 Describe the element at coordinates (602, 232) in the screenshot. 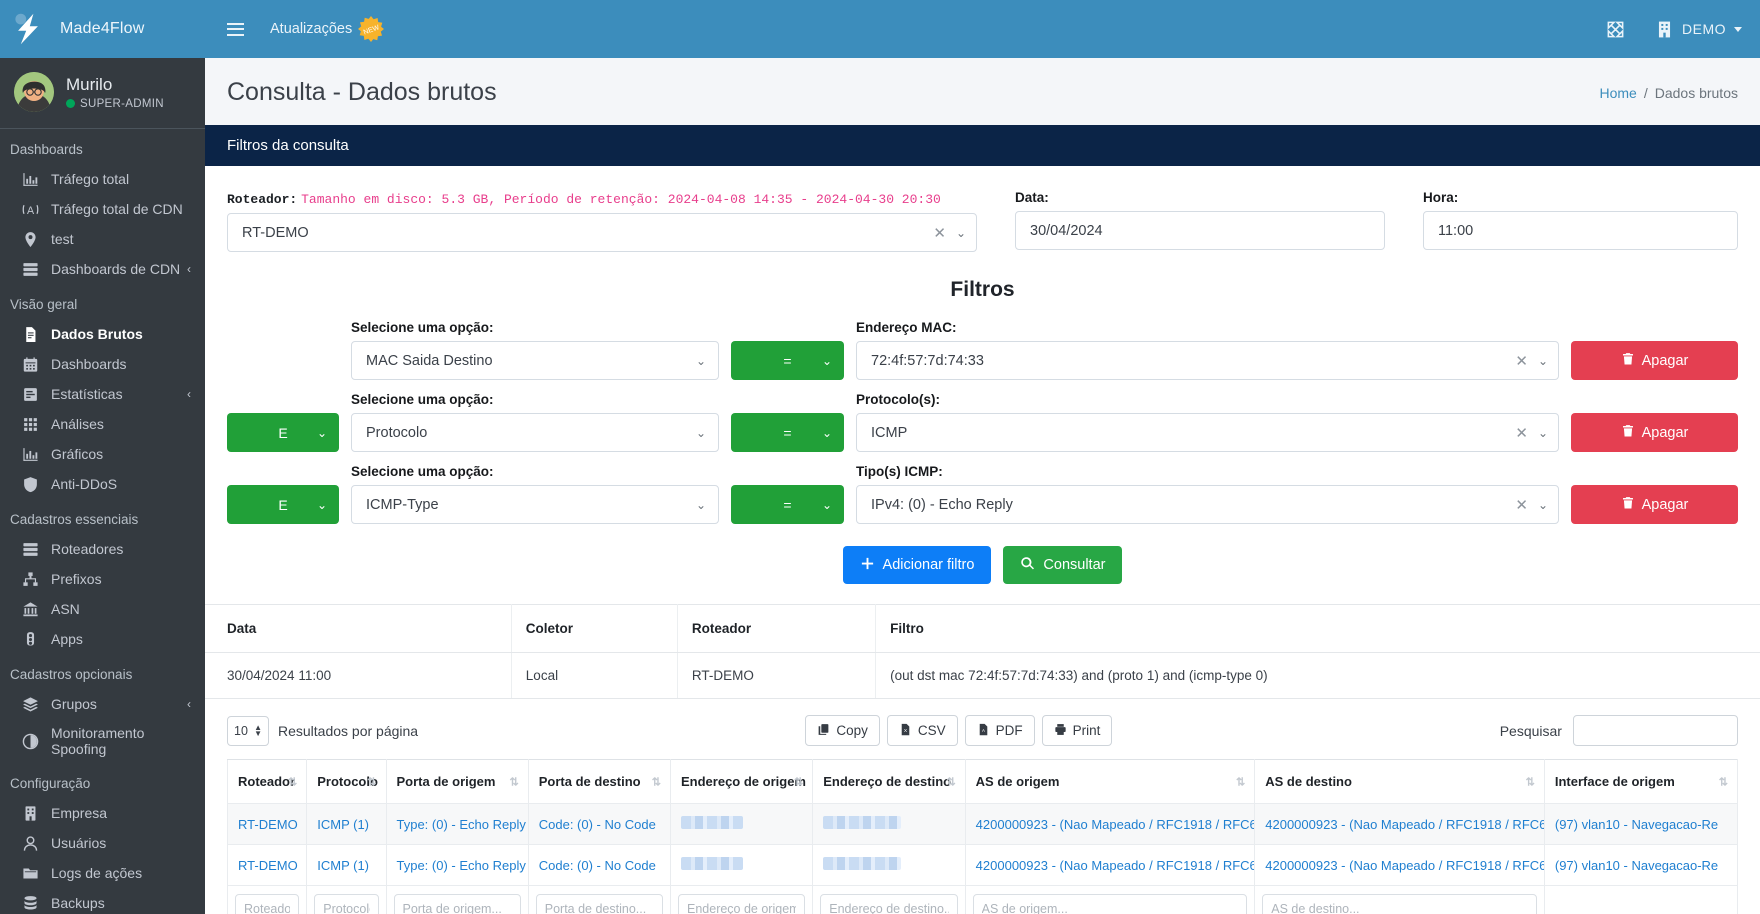

I see `router-select: RT-DEMO ✕ ⌄` at that location.